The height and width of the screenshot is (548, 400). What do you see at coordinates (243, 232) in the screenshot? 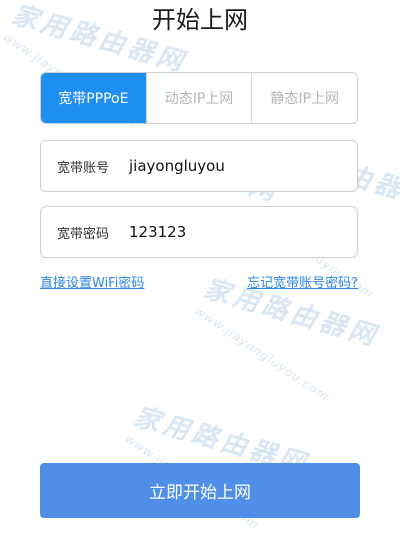
I see `password-input` at bounding box center [243, 232].